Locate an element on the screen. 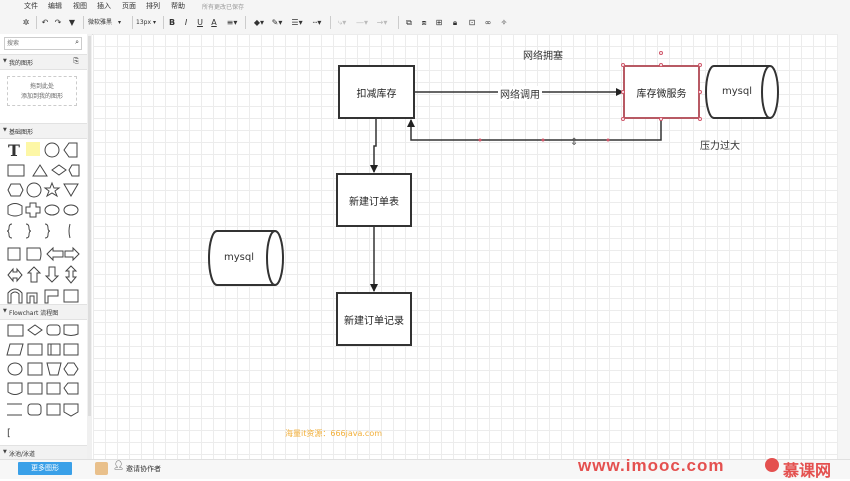 The height and width of the screenshot is (481, 850). send-back-icon: ⧈ is located at coordinates (424, 22).